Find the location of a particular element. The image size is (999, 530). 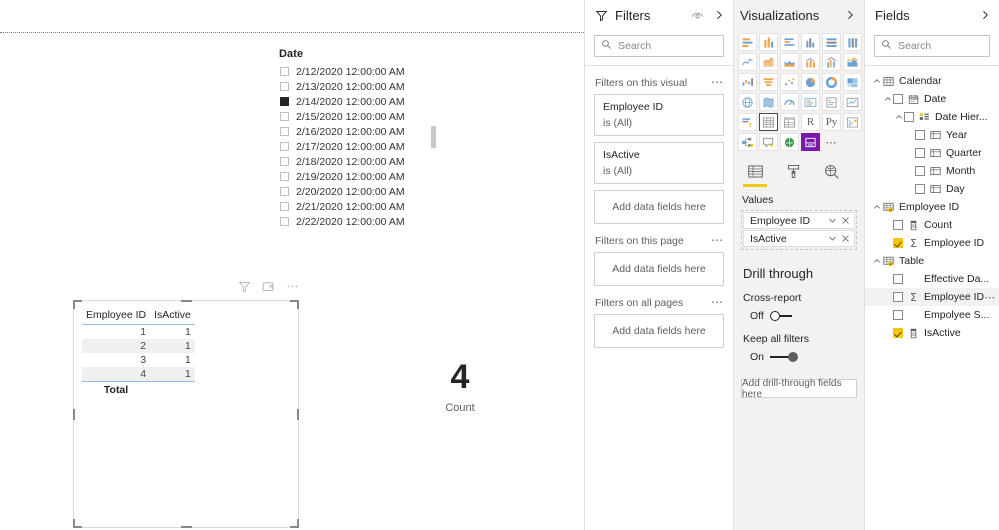

slicer-item: 2/15/2020 12:00:00 AM is located at coordinates (354, 116).